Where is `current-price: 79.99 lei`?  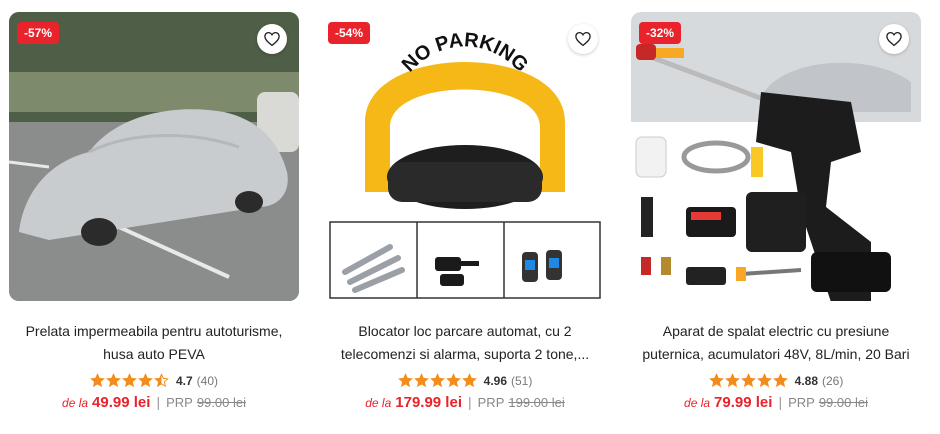
current-price: 79.99 lei is located at coordinates (743, 402).